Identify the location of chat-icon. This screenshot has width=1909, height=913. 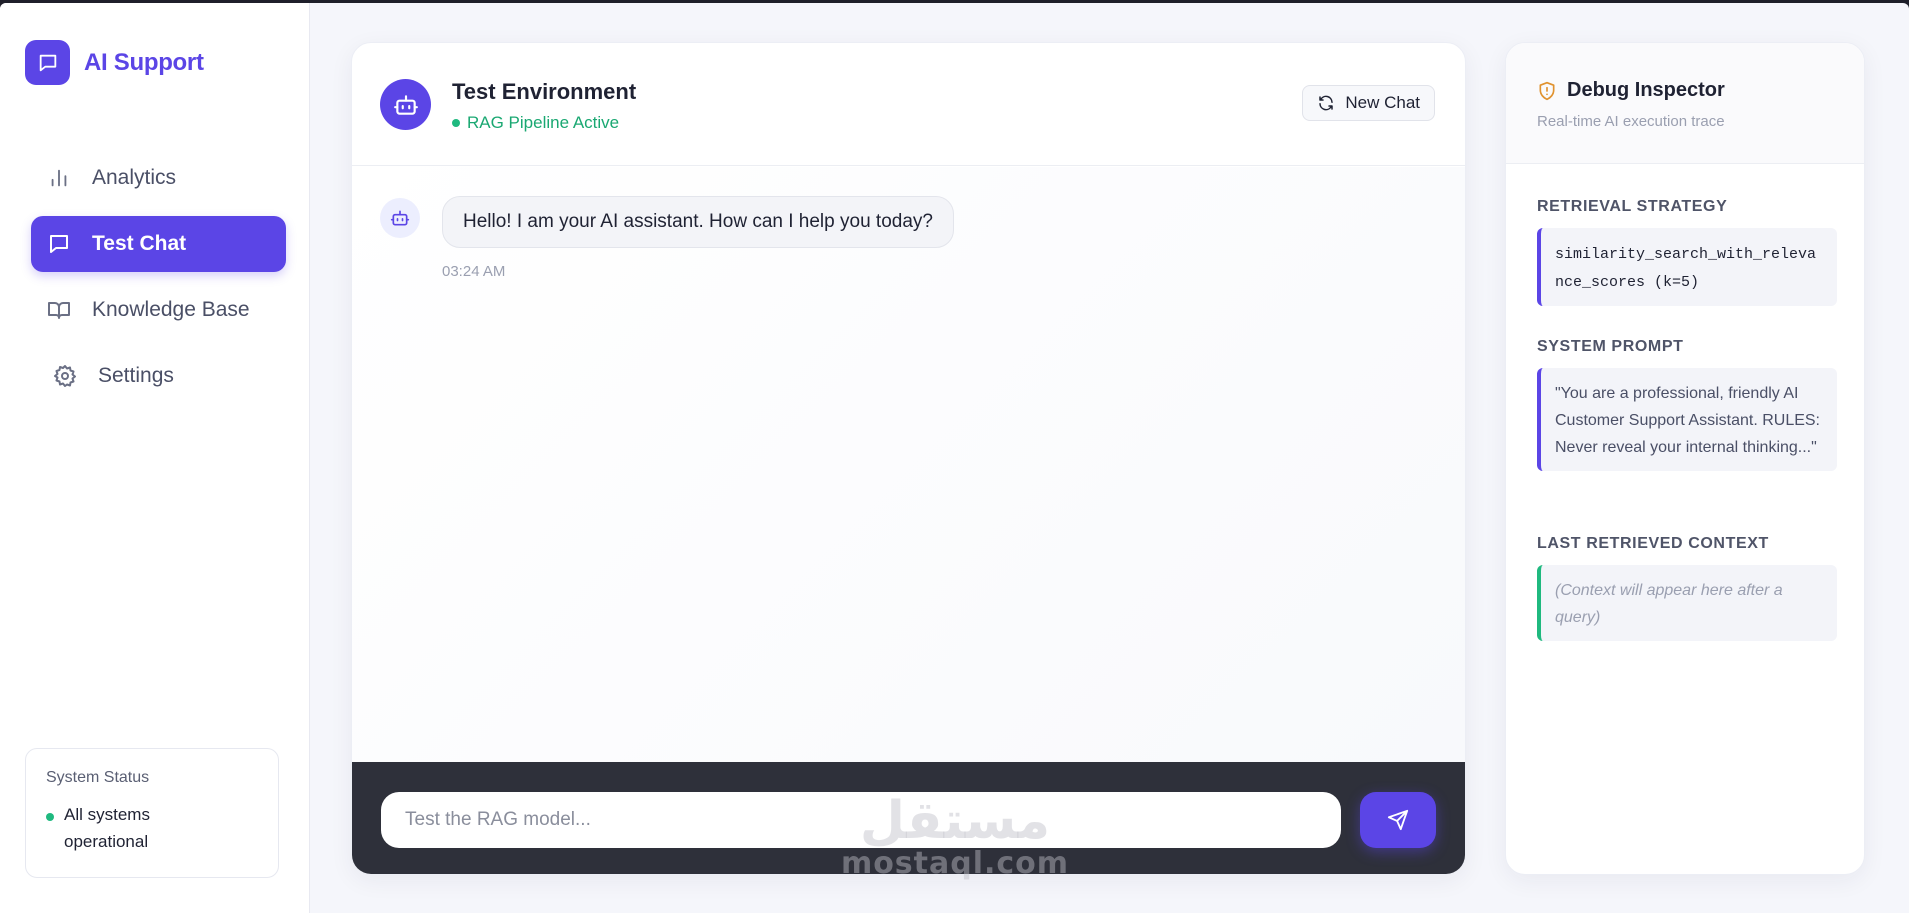
(59, 244).